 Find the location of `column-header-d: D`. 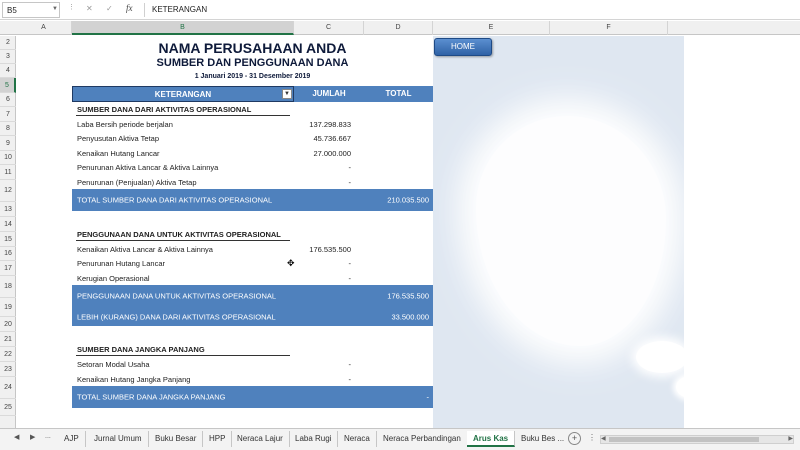

column-header-d: D is located at coordinates (398, 28).